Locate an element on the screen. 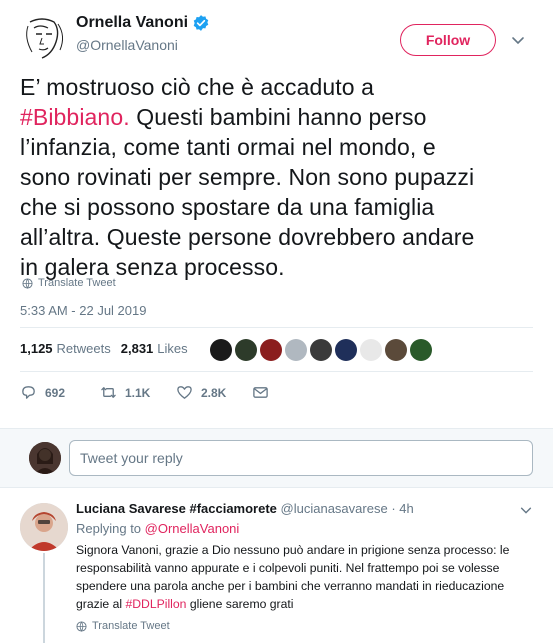  retweets-count: 1,125 is located at coordinates (36, 348).